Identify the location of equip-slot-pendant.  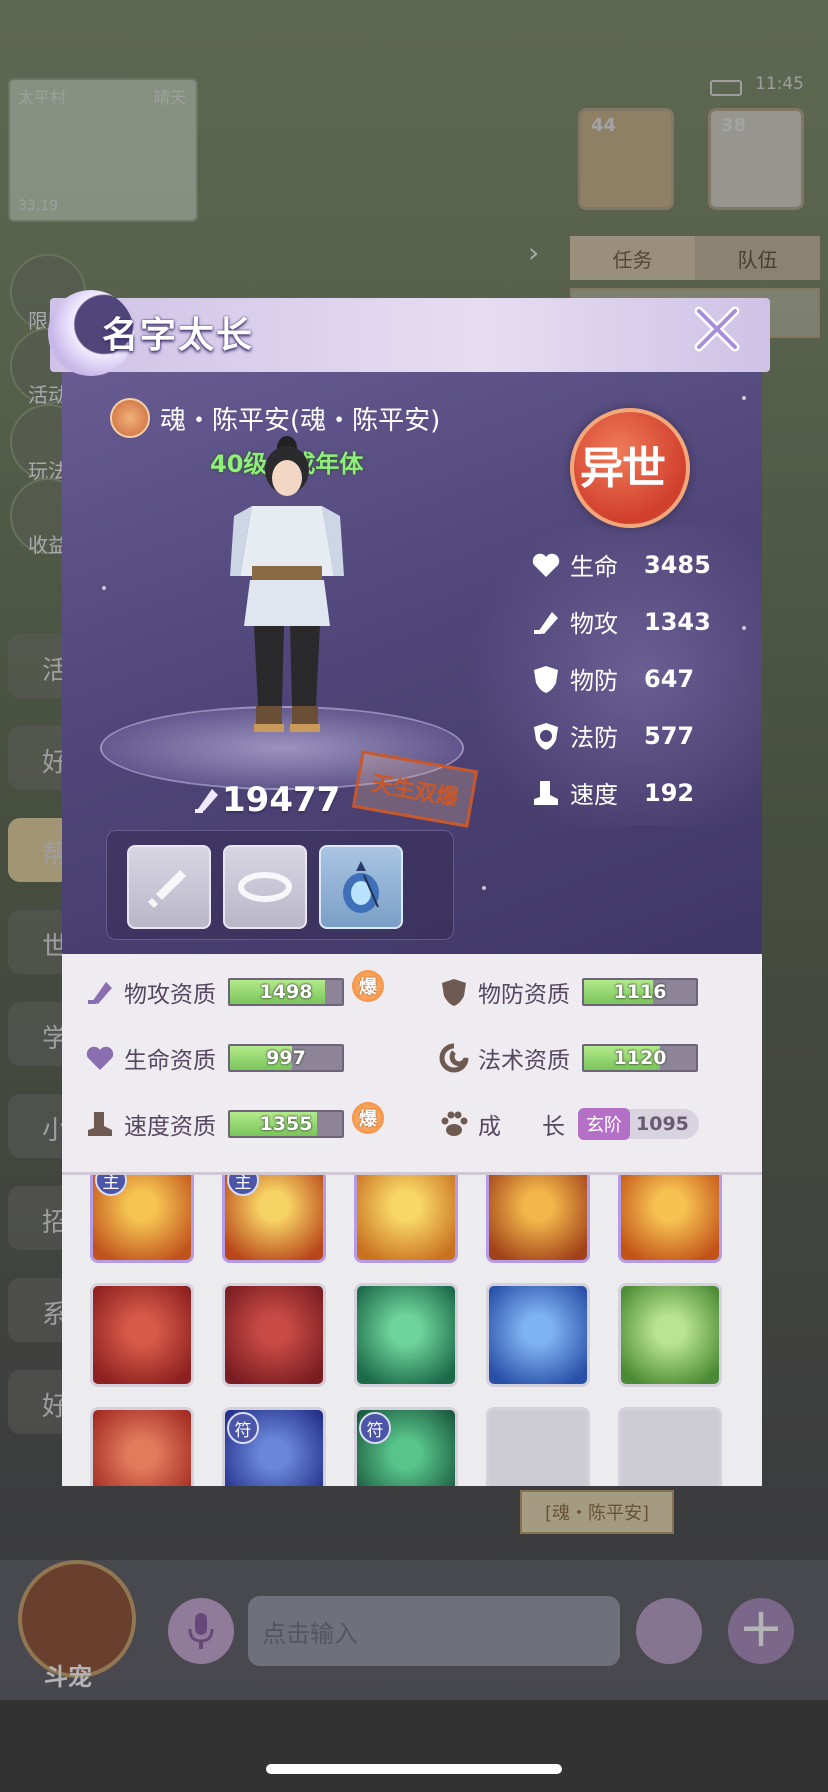
(361, 887).